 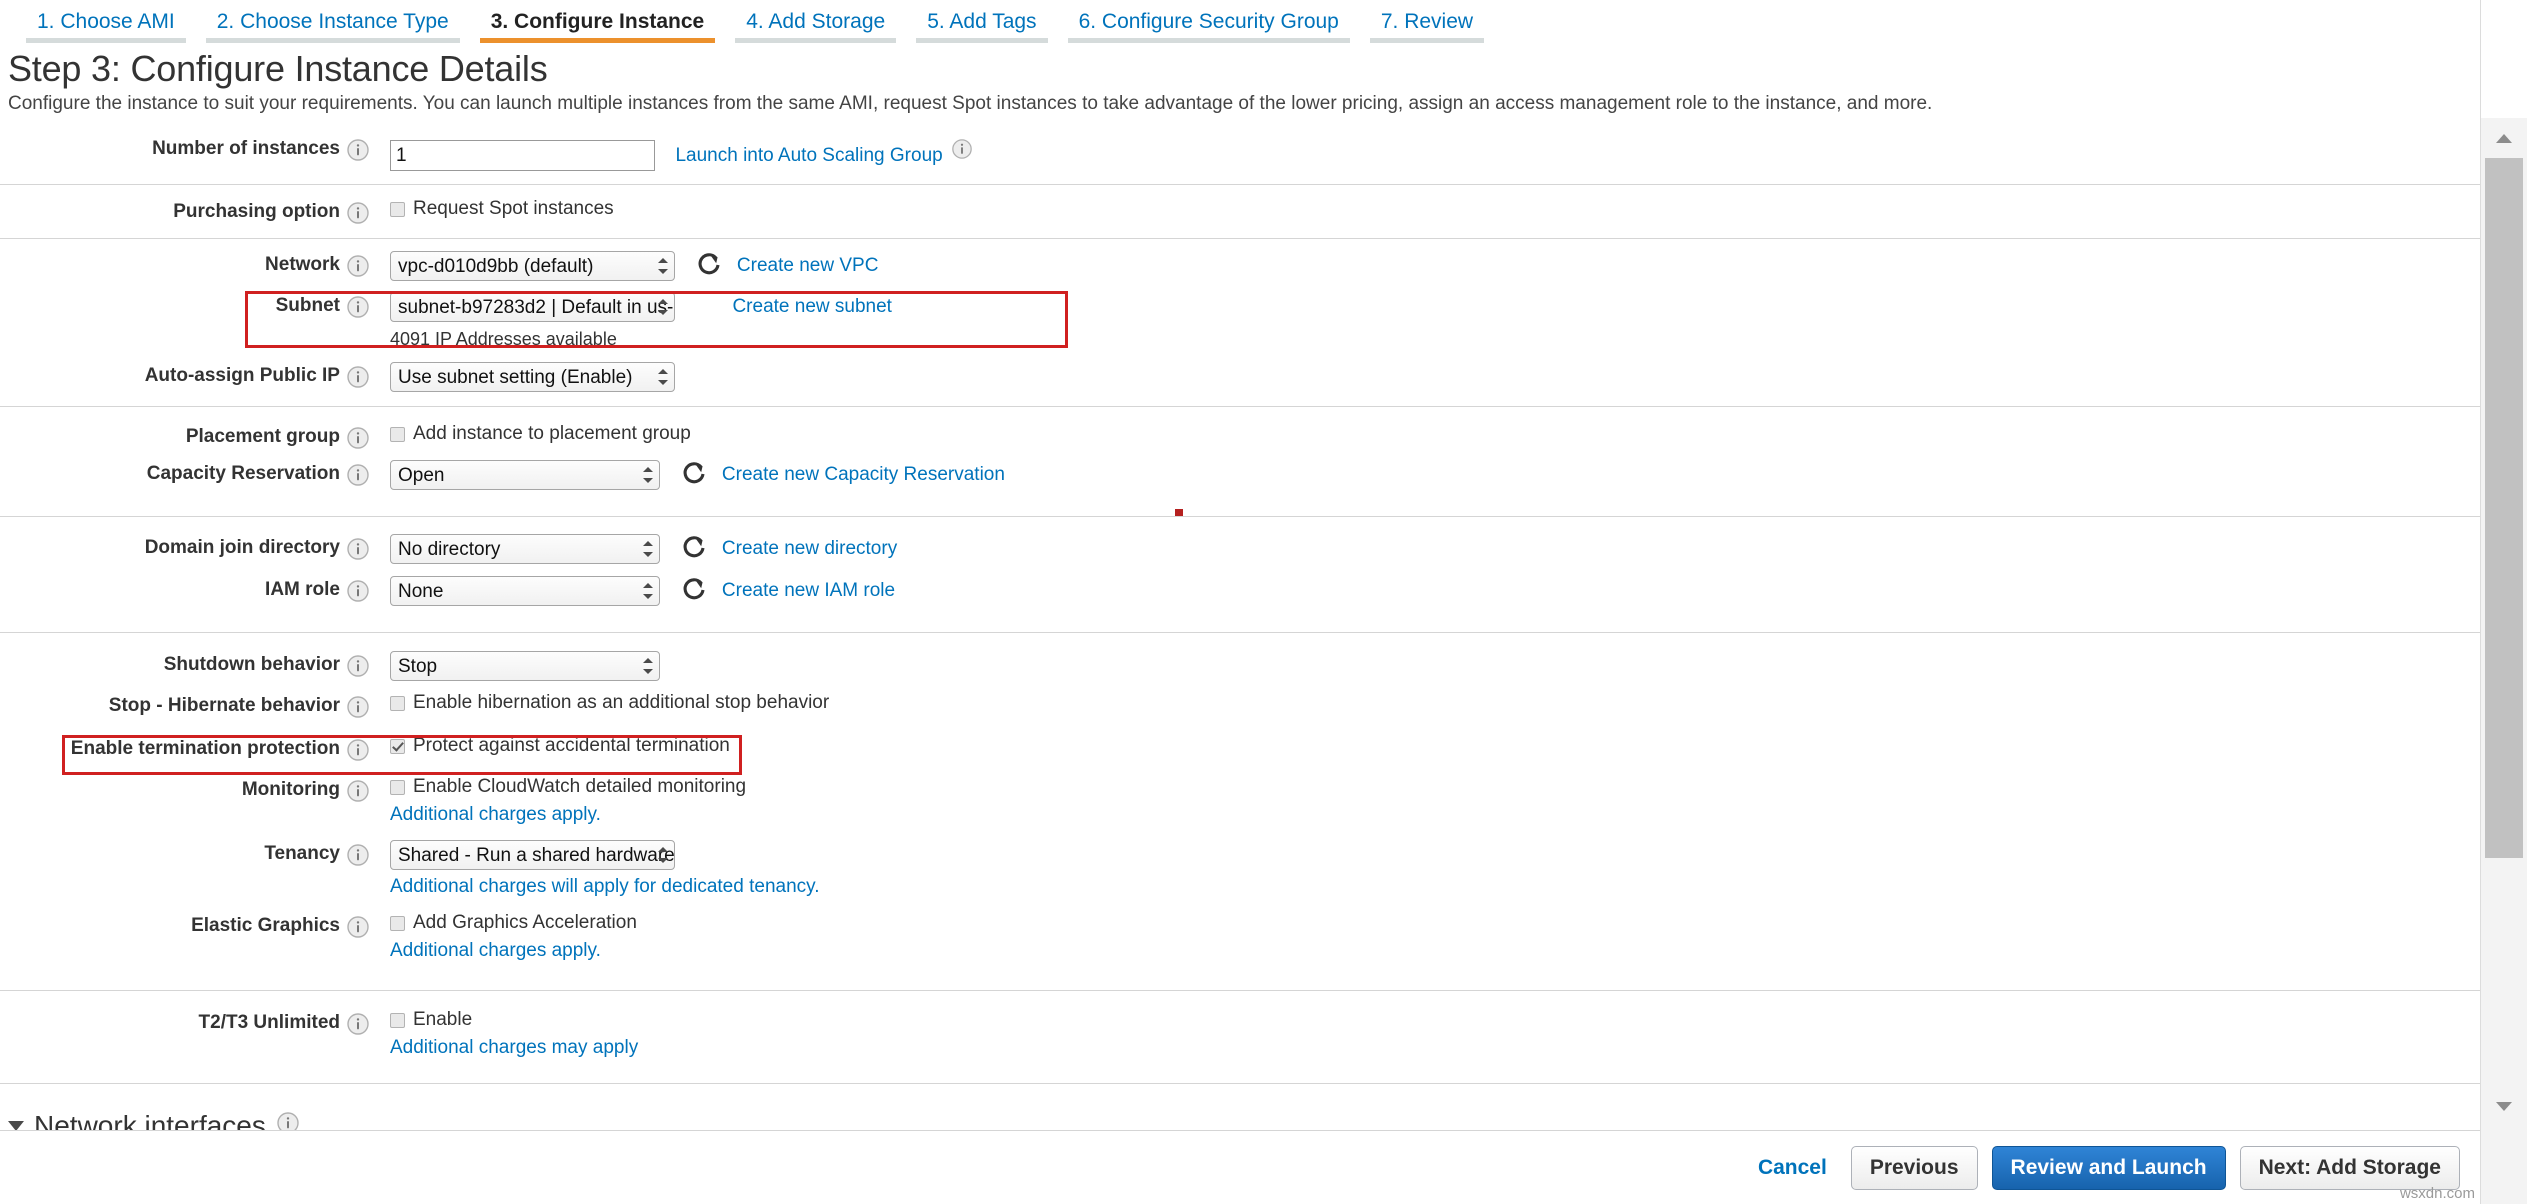 I want to click on previous-button: Previous, so click(x=1914, y=1167).